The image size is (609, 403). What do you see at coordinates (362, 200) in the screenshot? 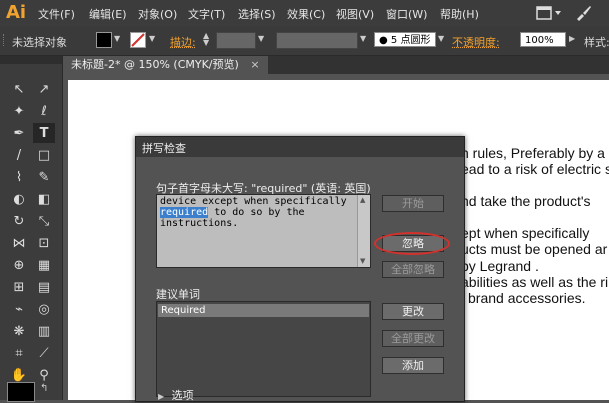
I see `scroll-up-arrow-icon: ▲` at bounding box center [362, 200].